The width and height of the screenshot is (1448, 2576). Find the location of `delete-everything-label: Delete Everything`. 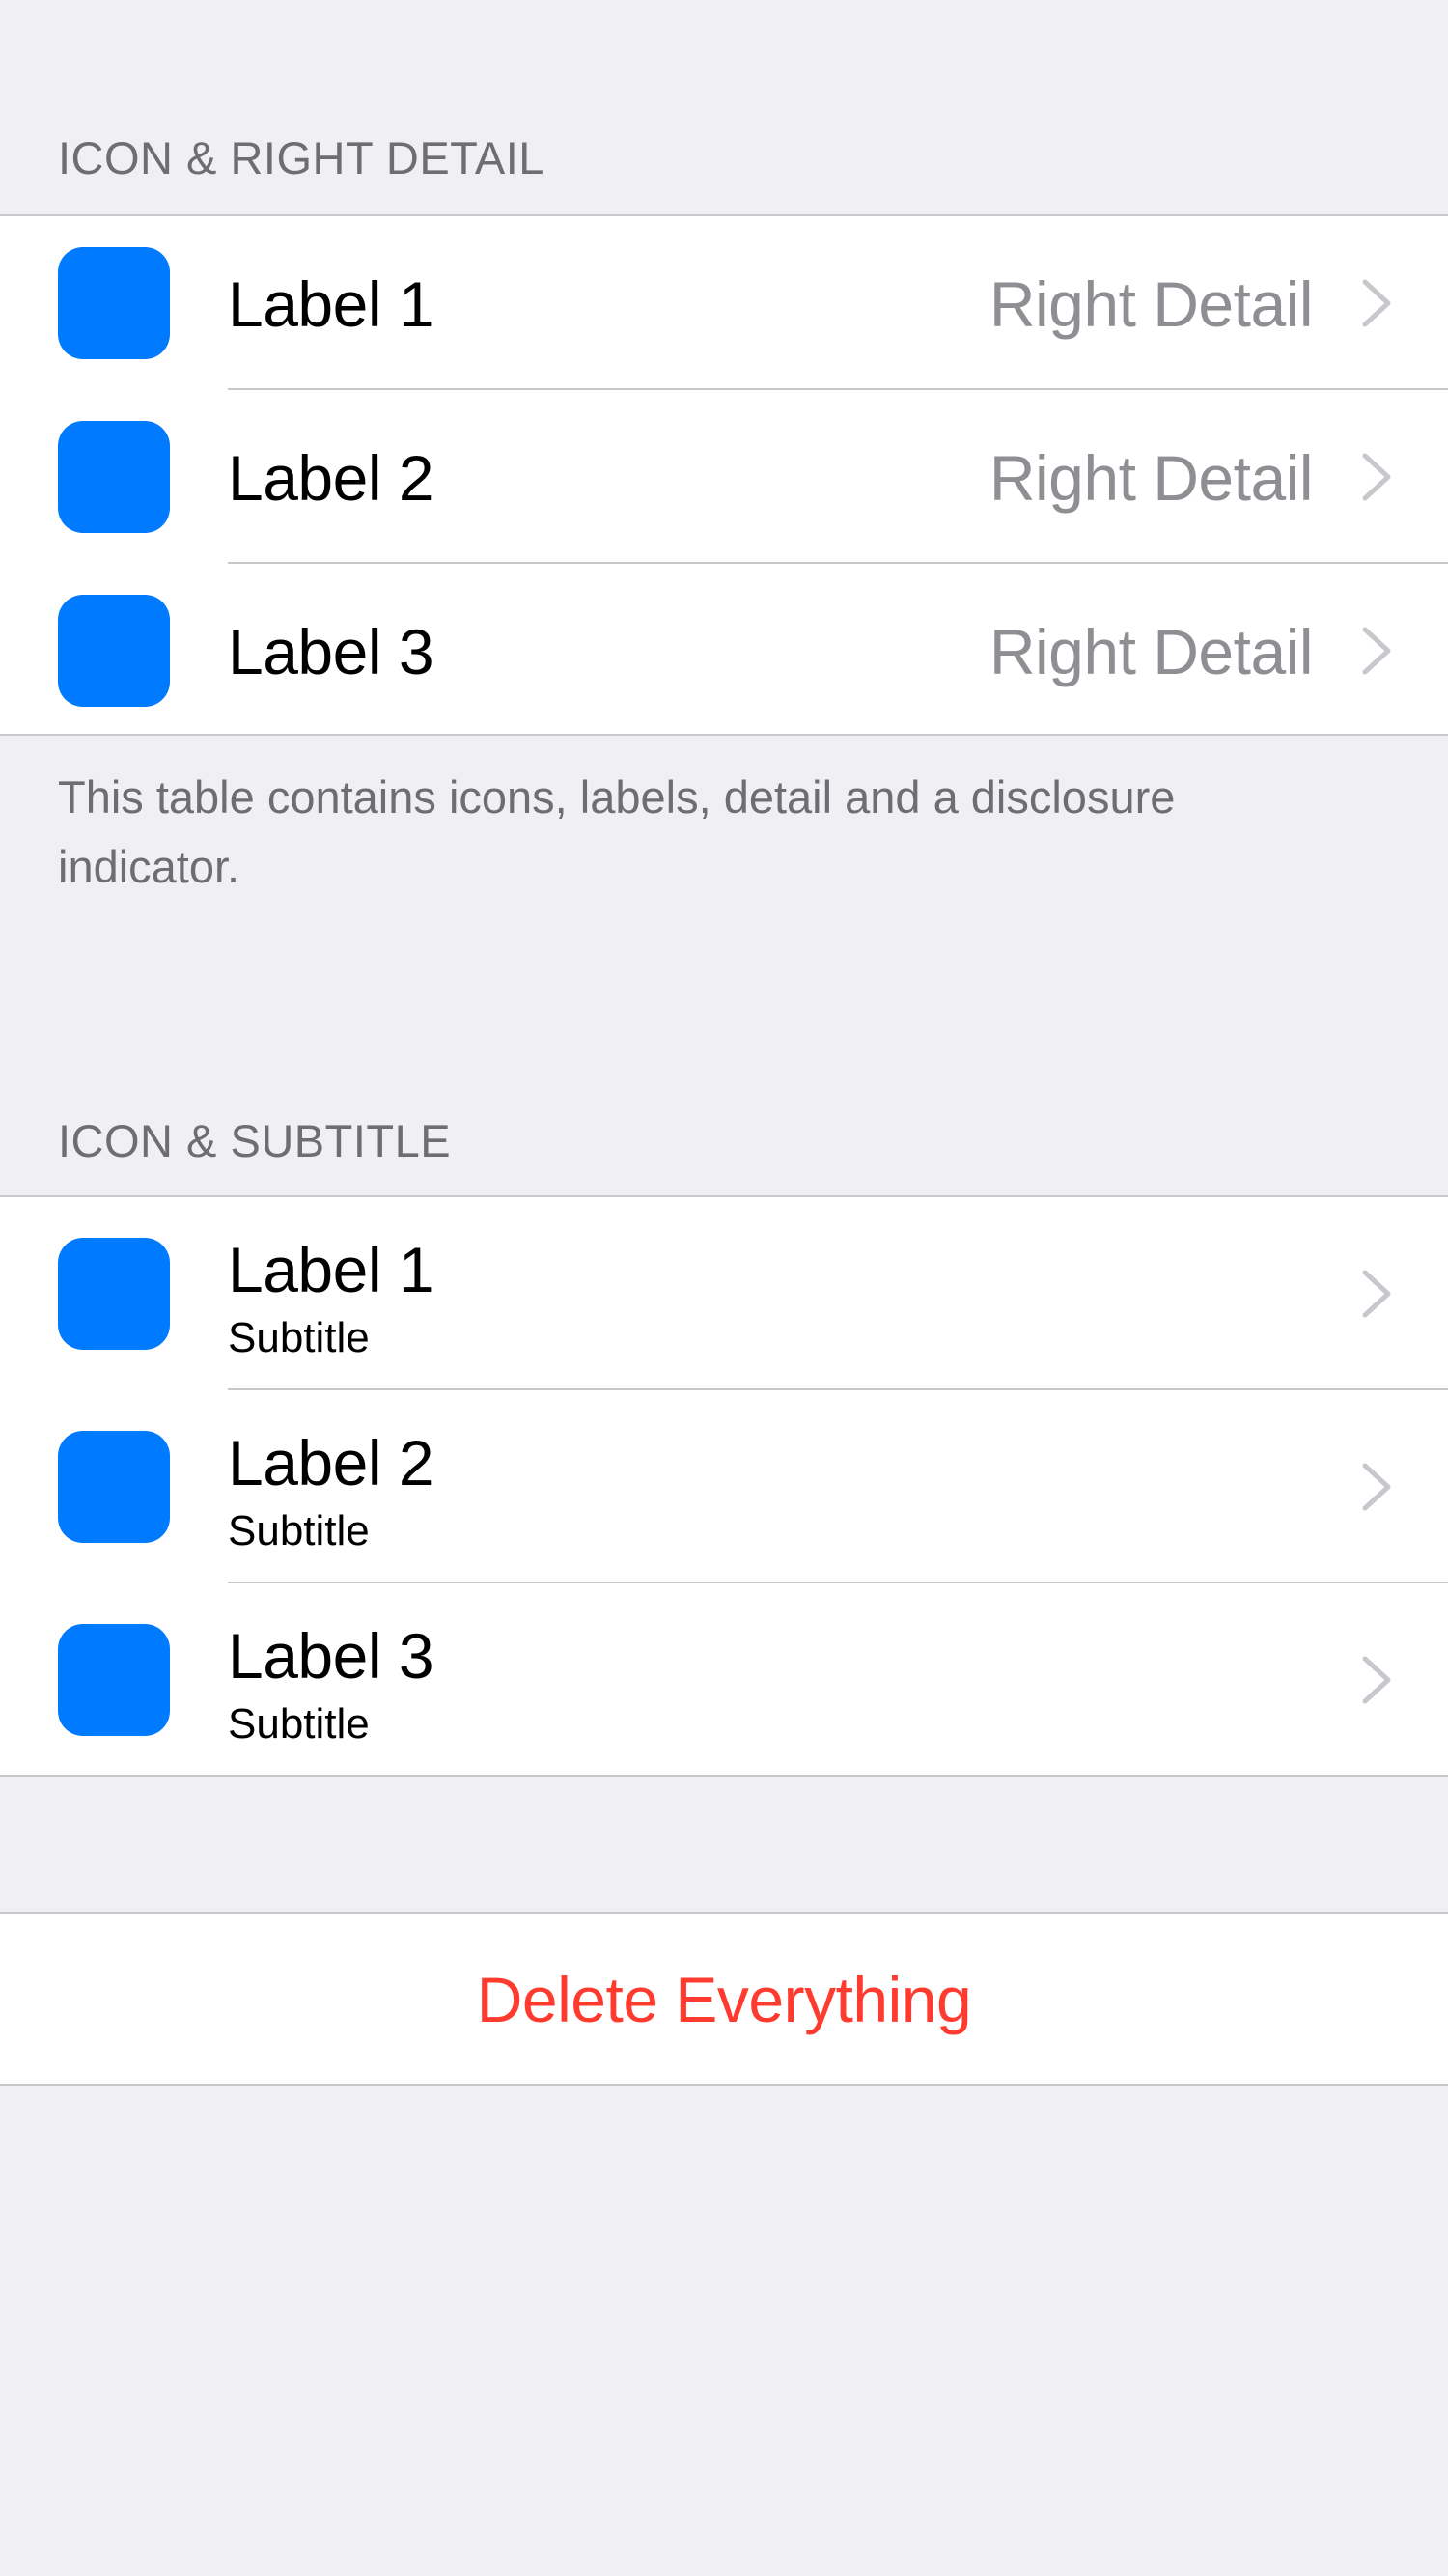

delete-everything-label: Delete Everything is located at coordinates (724, 2000).